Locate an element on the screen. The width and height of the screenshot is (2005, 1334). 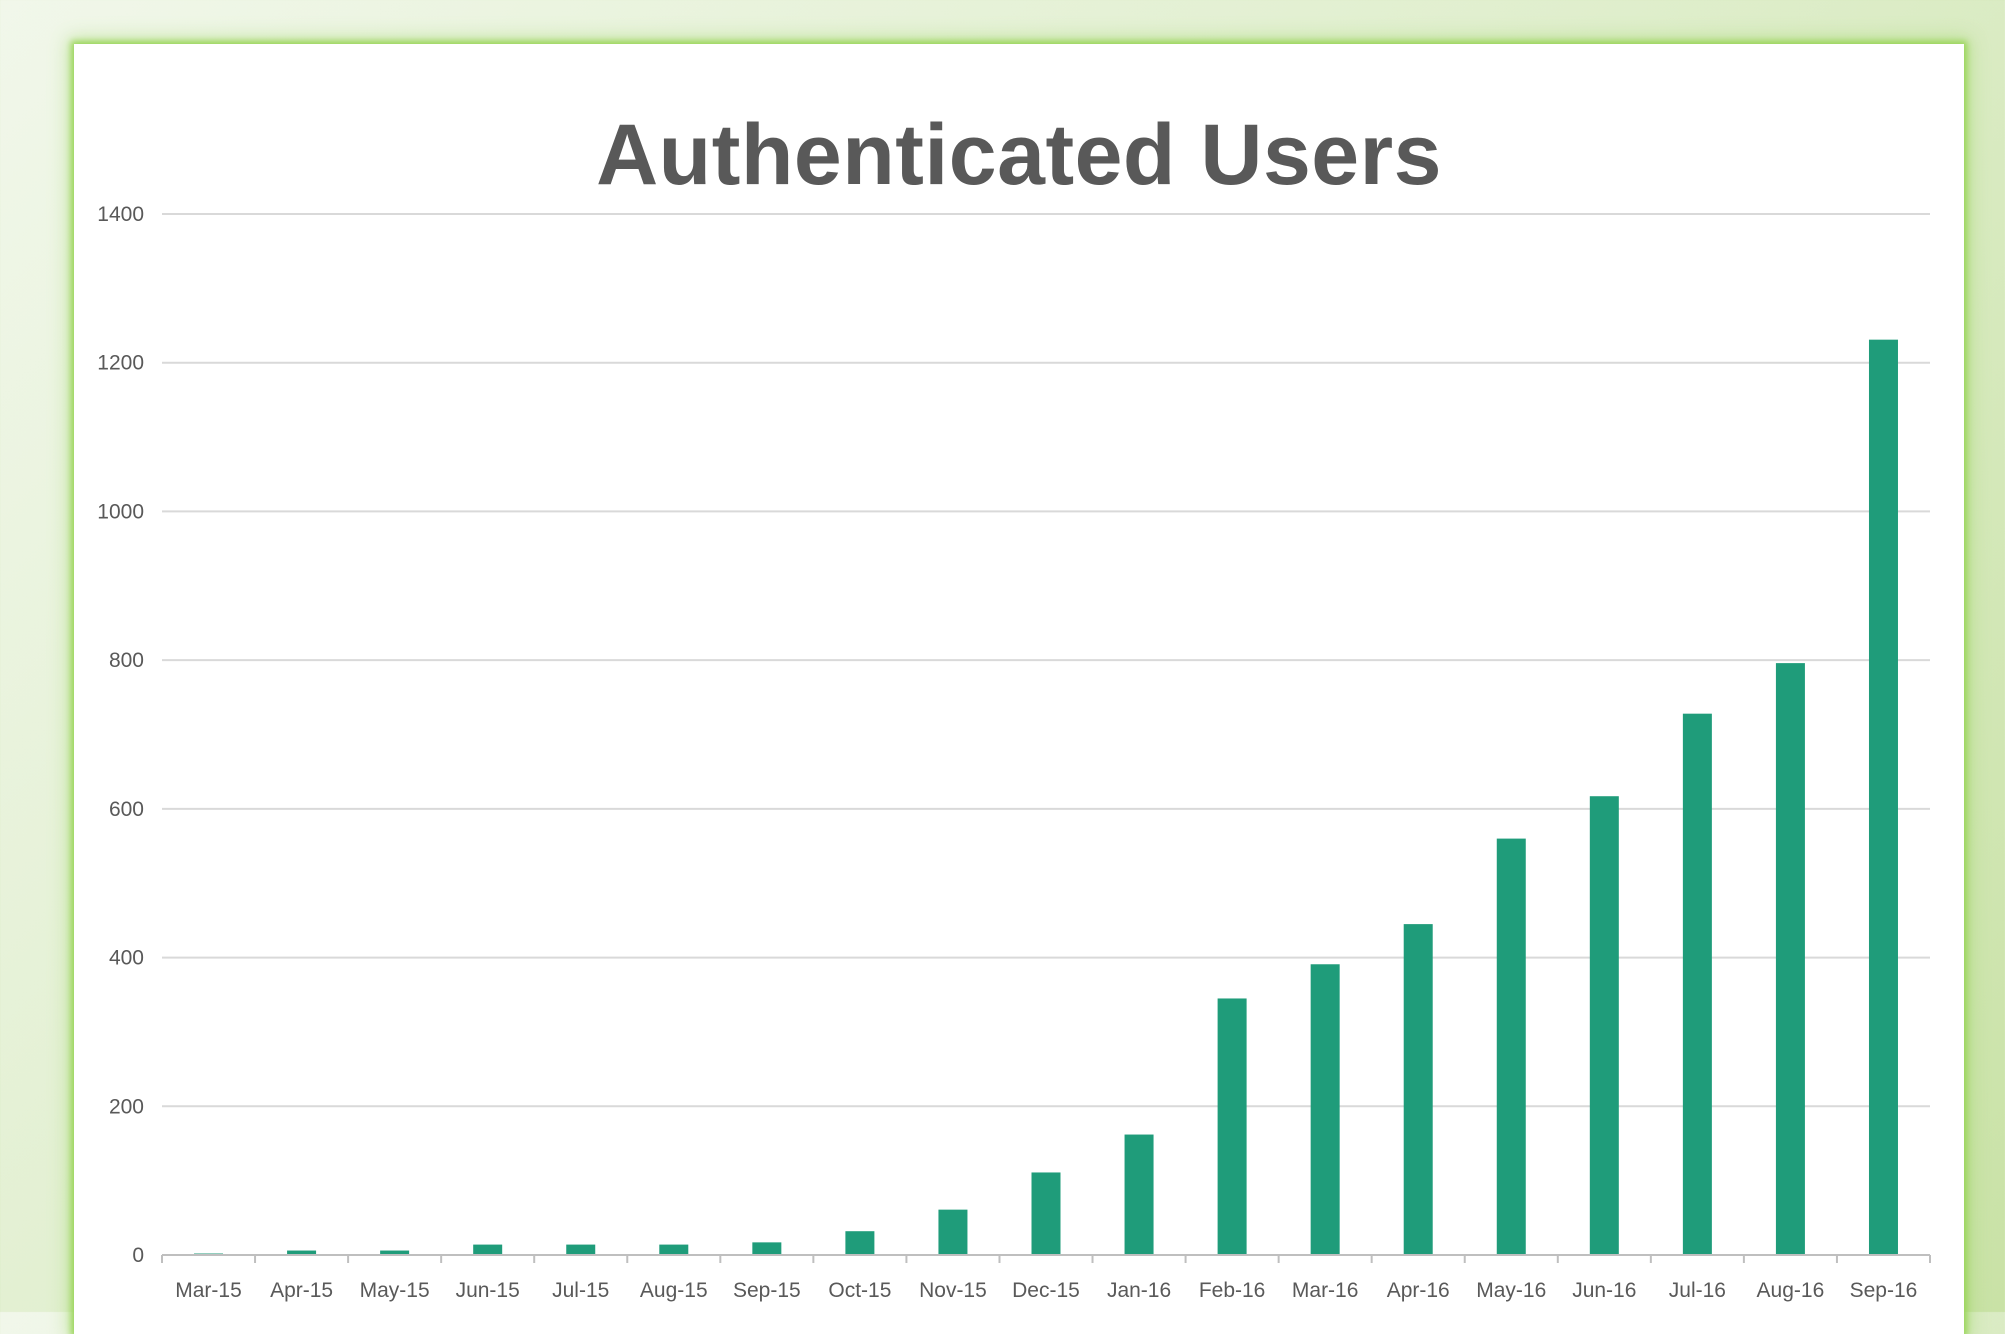
x-tick-label: May-15 is located at coordinates (395, 1290).